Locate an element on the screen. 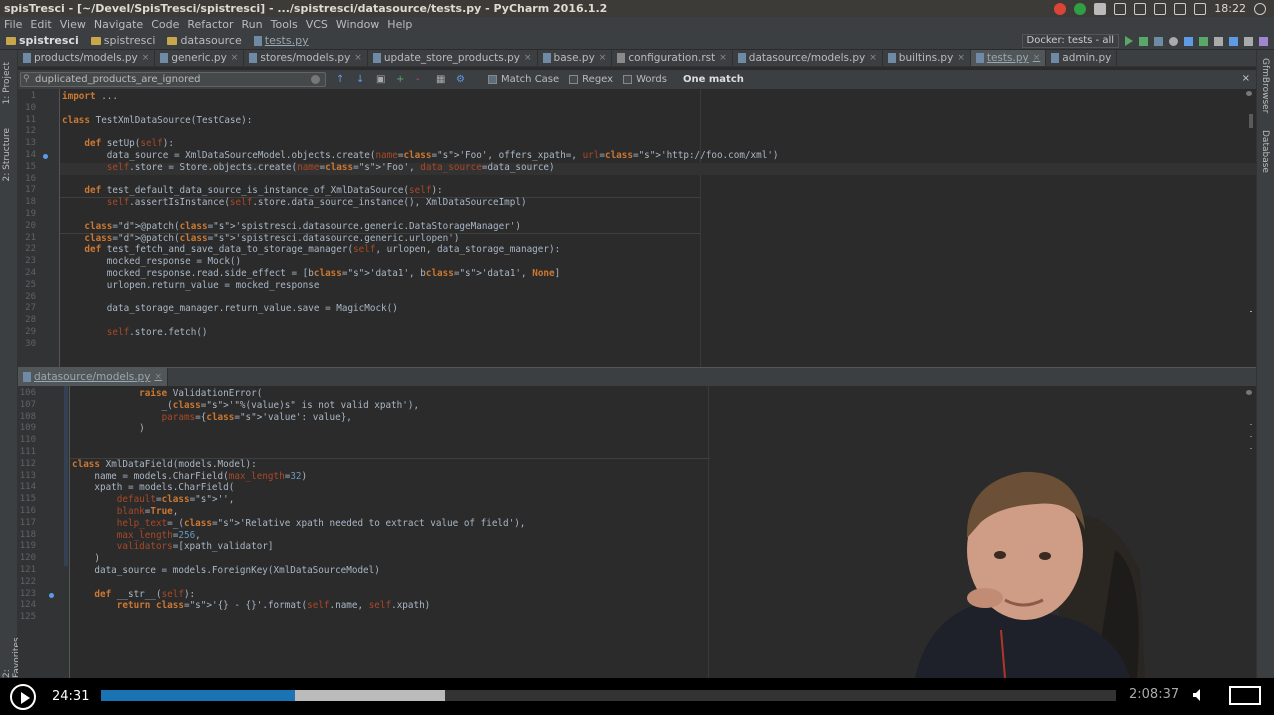 The height and width of the screenshot is (715, 1274). search-icon: ⚲ is located at coordinates (26, 79).